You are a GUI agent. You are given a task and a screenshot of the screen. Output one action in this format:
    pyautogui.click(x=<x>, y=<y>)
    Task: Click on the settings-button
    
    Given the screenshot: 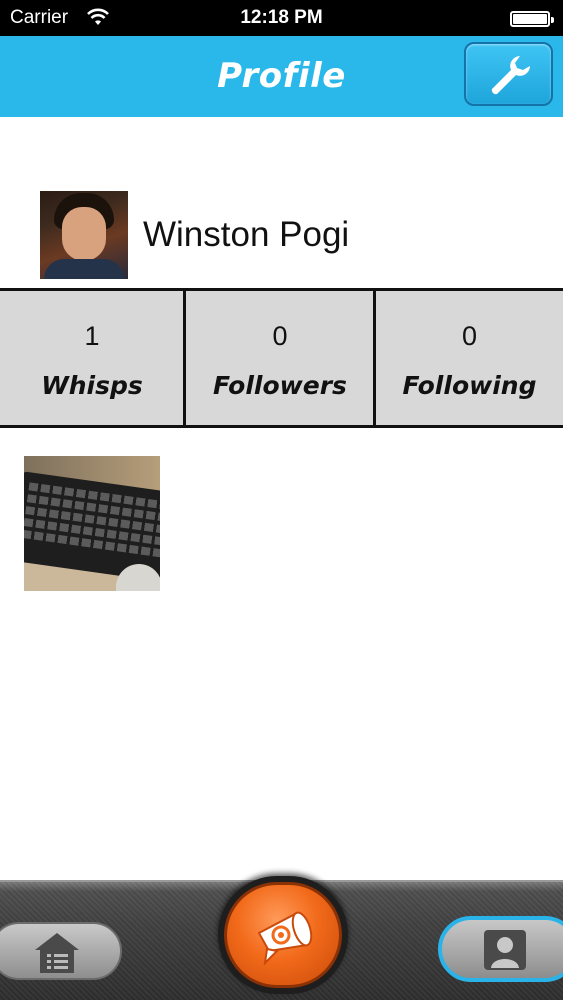 What is the action you would take?
    pyautogui.click(x=508, y=74)
    